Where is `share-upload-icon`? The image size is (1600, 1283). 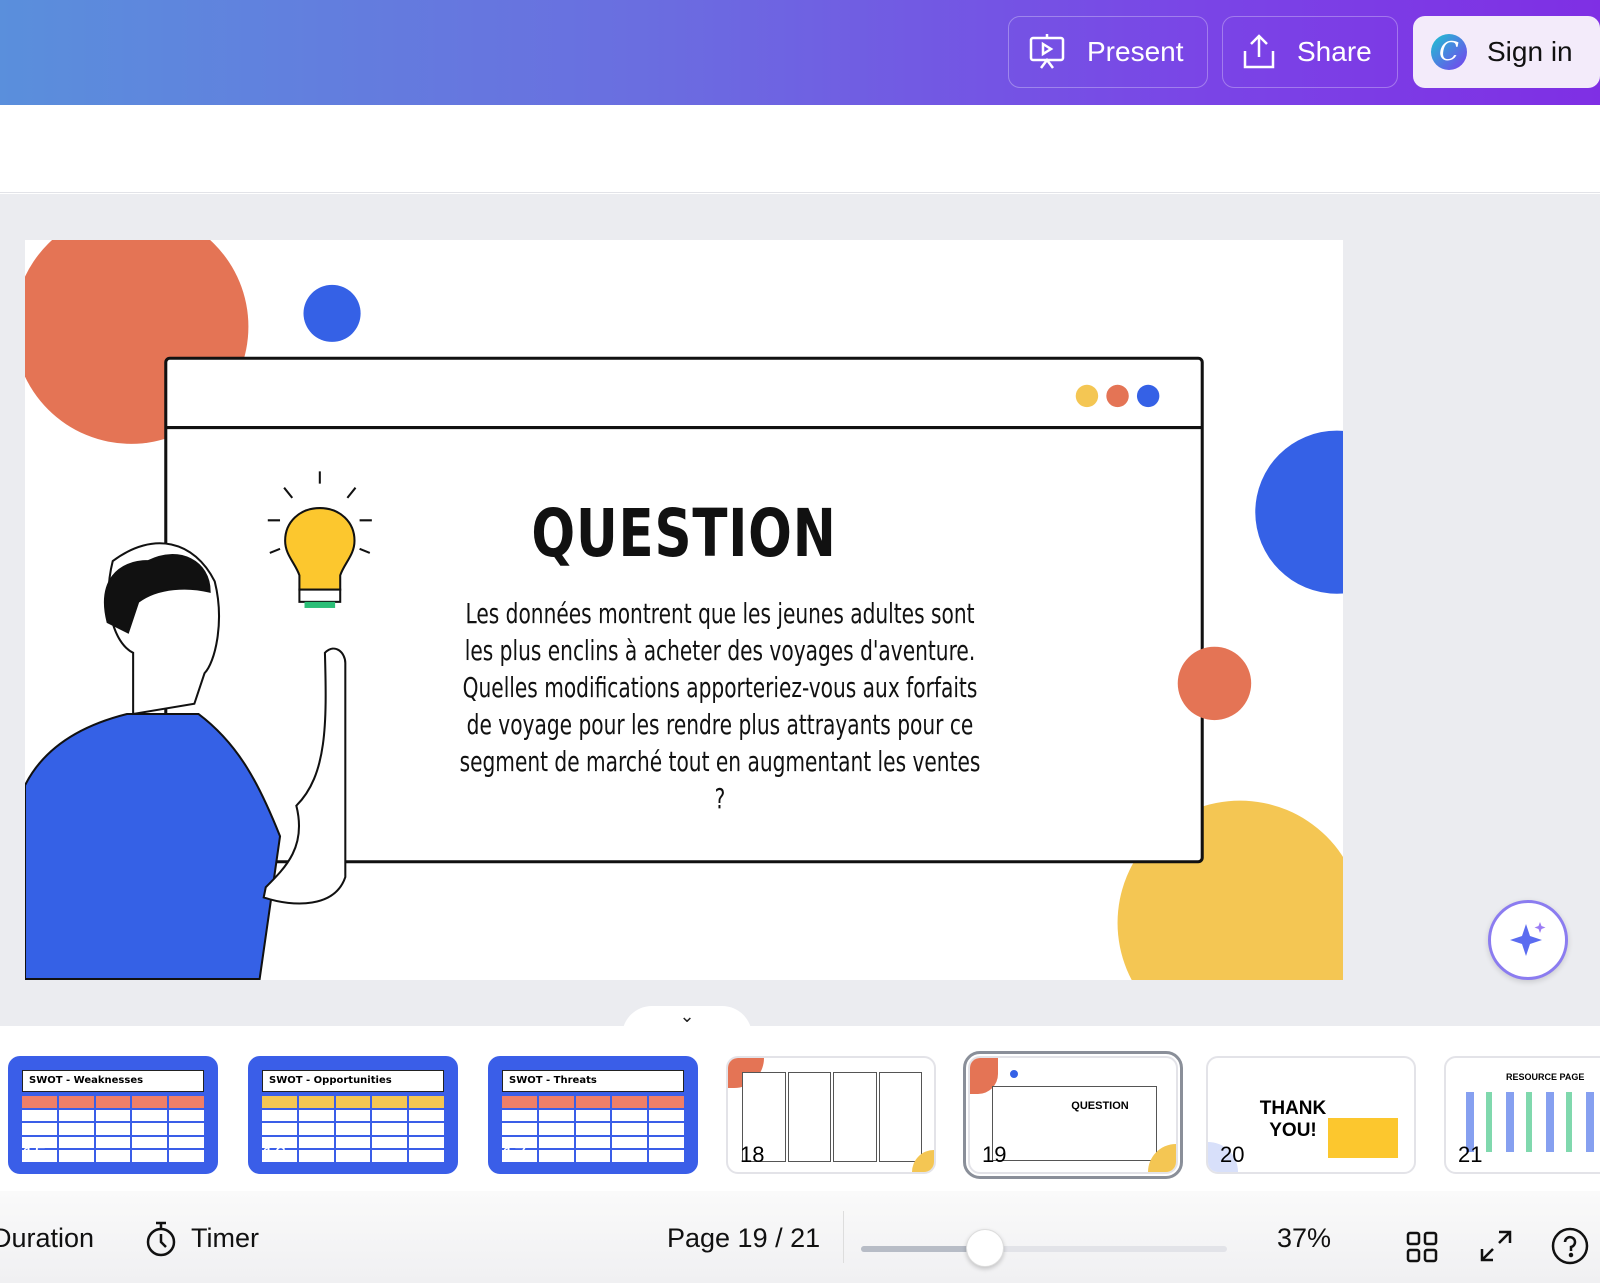
share-upload-icon is located at coordinates (1259, 51).